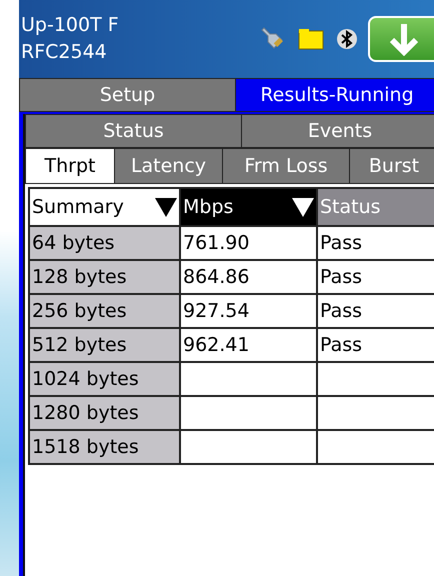 The image size is (434, 576). What do you see at coordinates (337, 131) in the screenshot?
I see `tab: Events` at bounding box center [337, 131].